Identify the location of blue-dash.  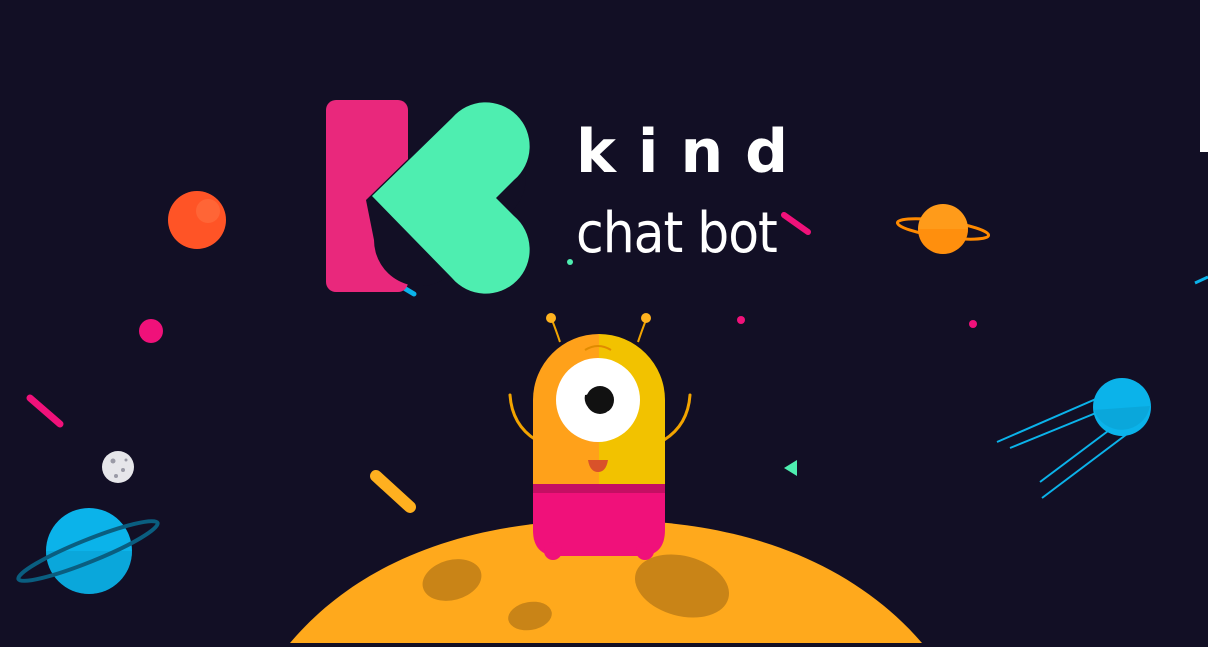
(409, 291).